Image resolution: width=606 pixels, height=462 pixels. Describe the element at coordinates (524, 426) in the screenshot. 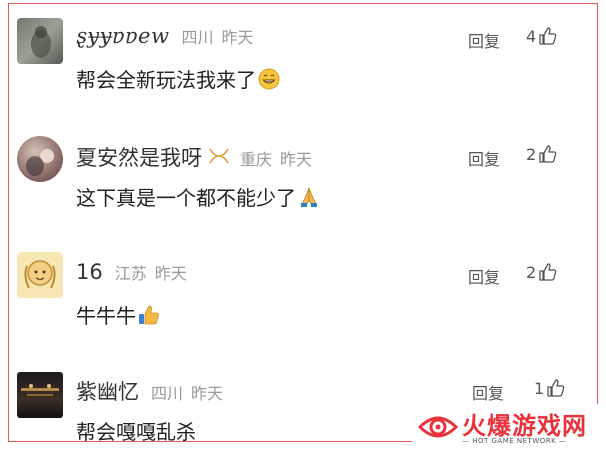

I see `watermark-title: 火爆游戏网` at that location.